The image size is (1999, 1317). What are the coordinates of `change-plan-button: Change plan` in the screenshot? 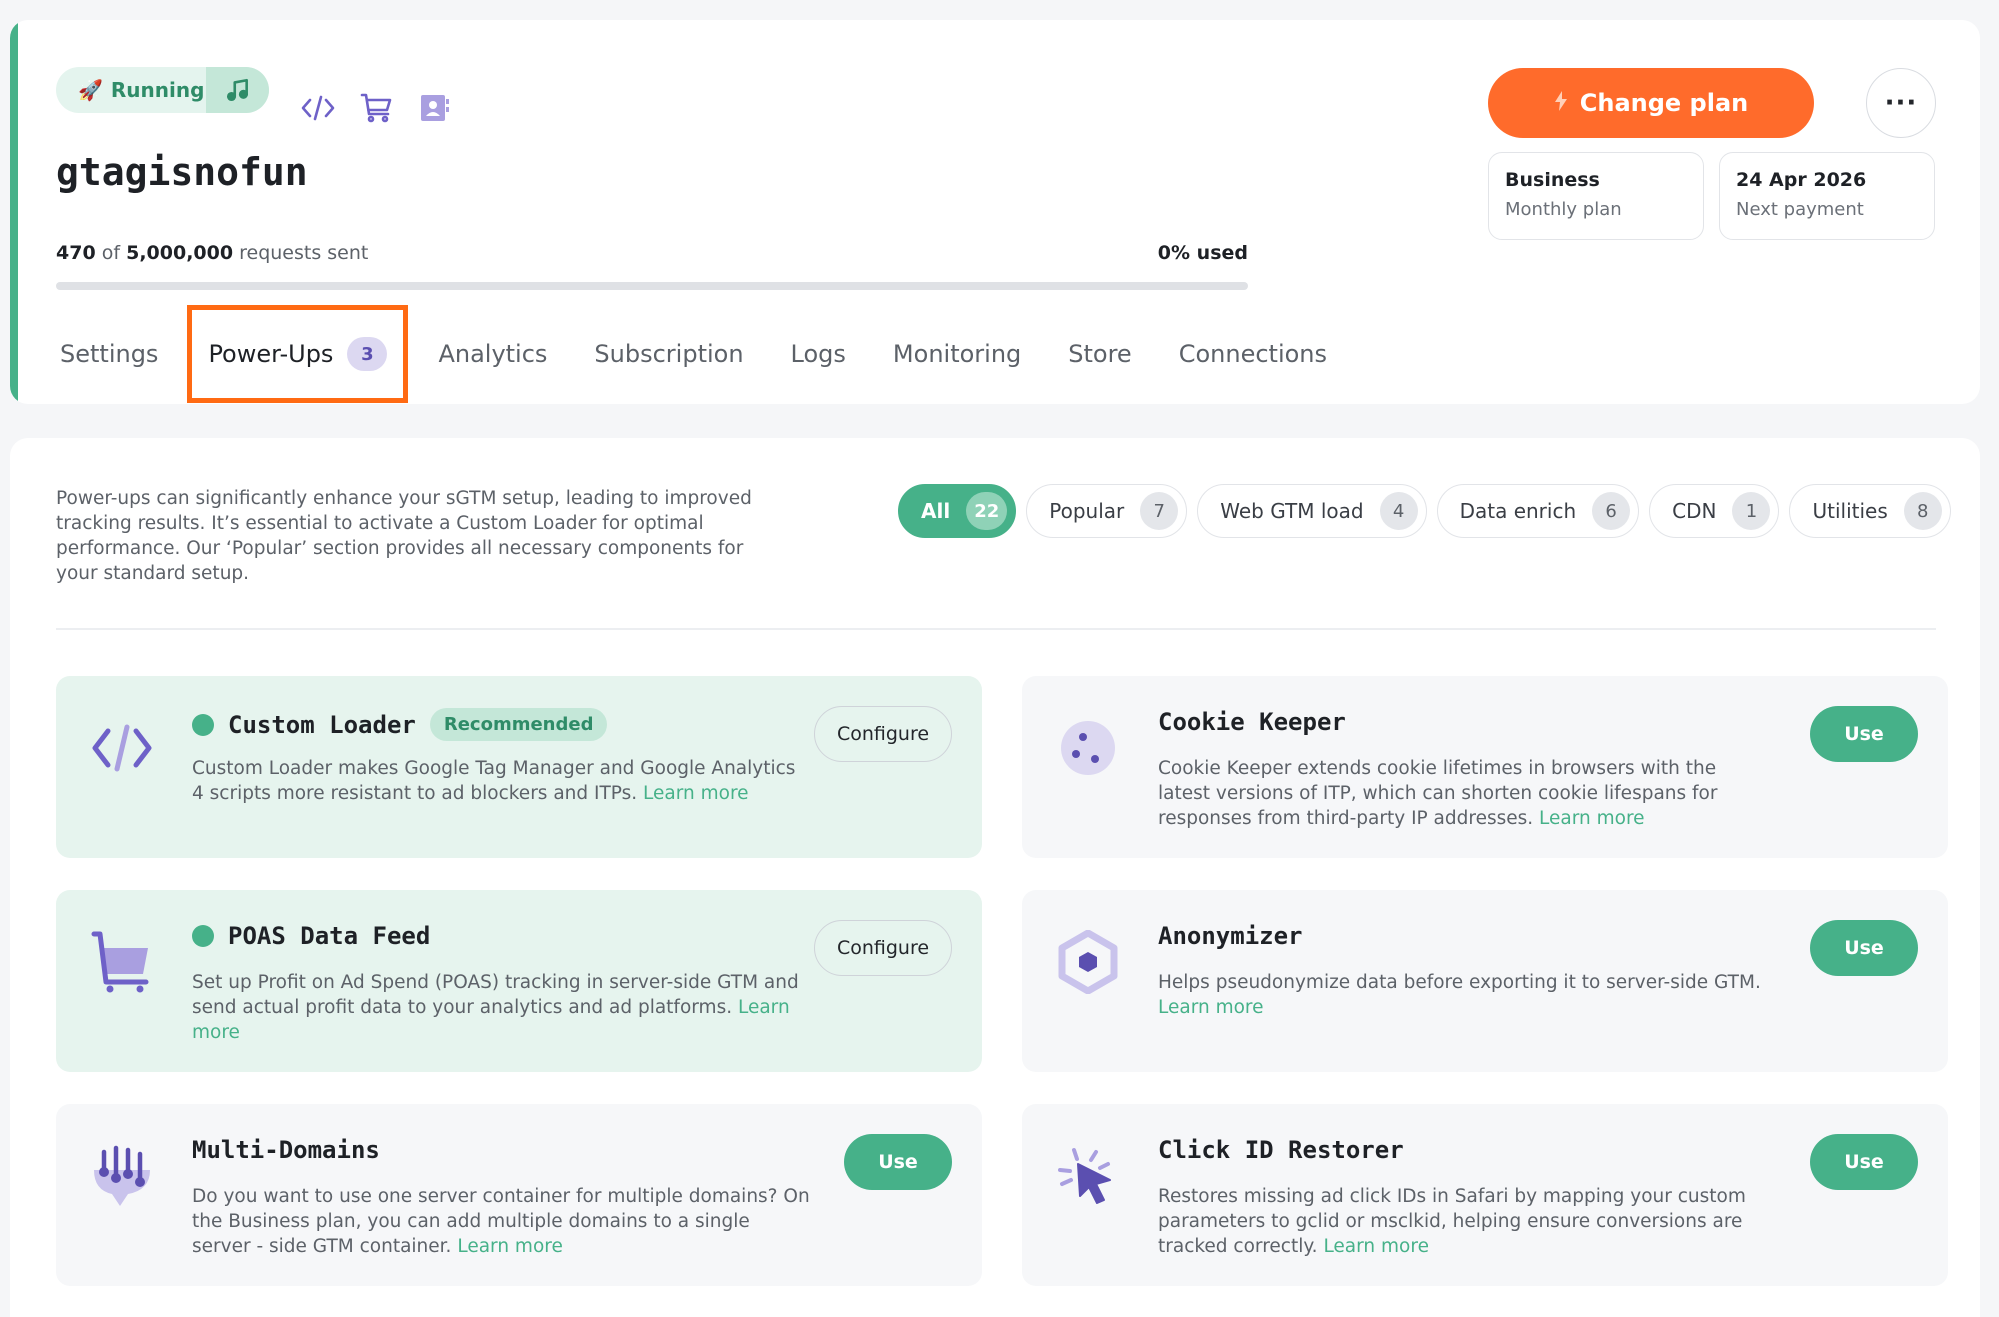 It's located at (1651, 103).